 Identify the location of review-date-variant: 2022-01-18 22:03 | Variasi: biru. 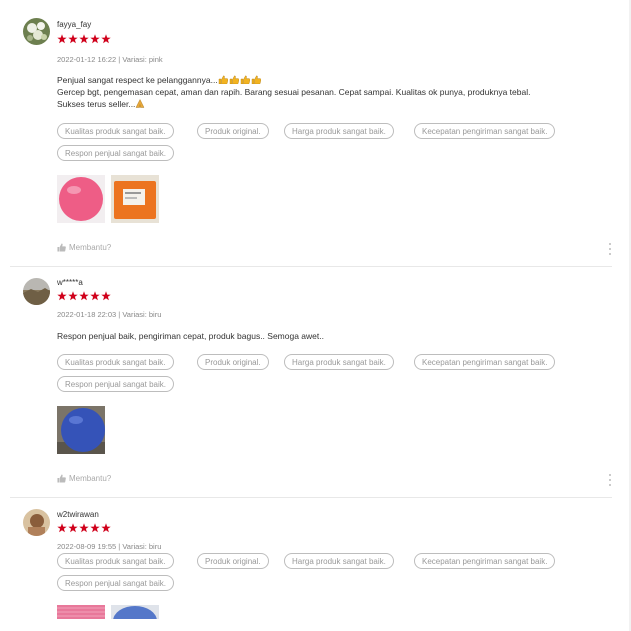
(109, 314).